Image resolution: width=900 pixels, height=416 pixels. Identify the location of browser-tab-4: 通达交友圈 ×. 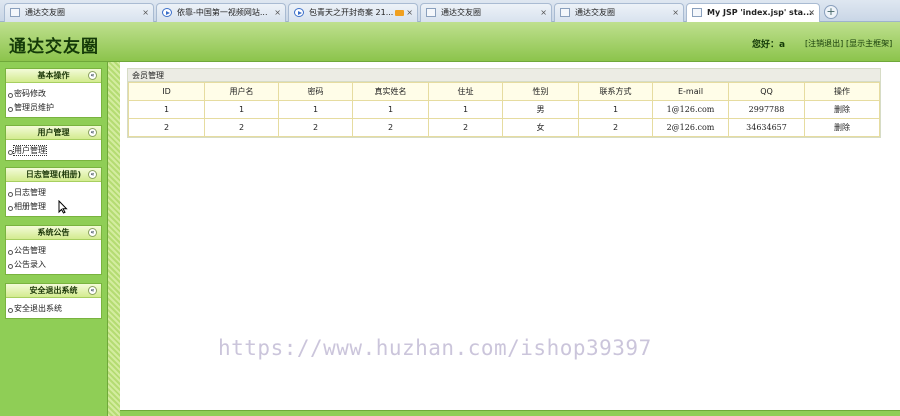
(486, 12).